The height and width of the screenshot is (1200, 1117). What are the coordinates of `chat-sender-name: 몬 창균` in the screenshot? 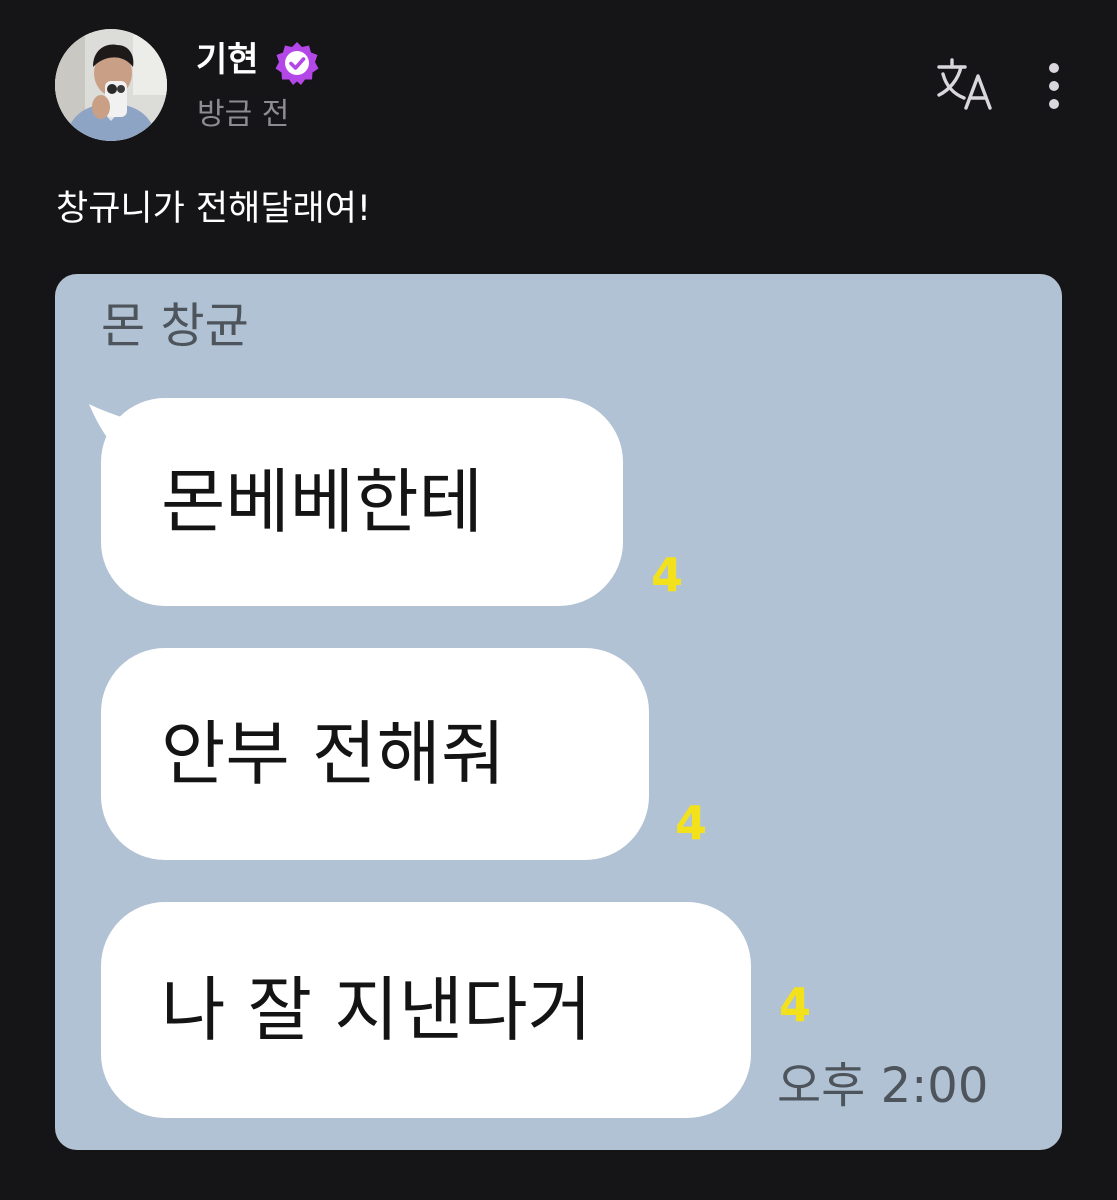 It's located at (175, 326).